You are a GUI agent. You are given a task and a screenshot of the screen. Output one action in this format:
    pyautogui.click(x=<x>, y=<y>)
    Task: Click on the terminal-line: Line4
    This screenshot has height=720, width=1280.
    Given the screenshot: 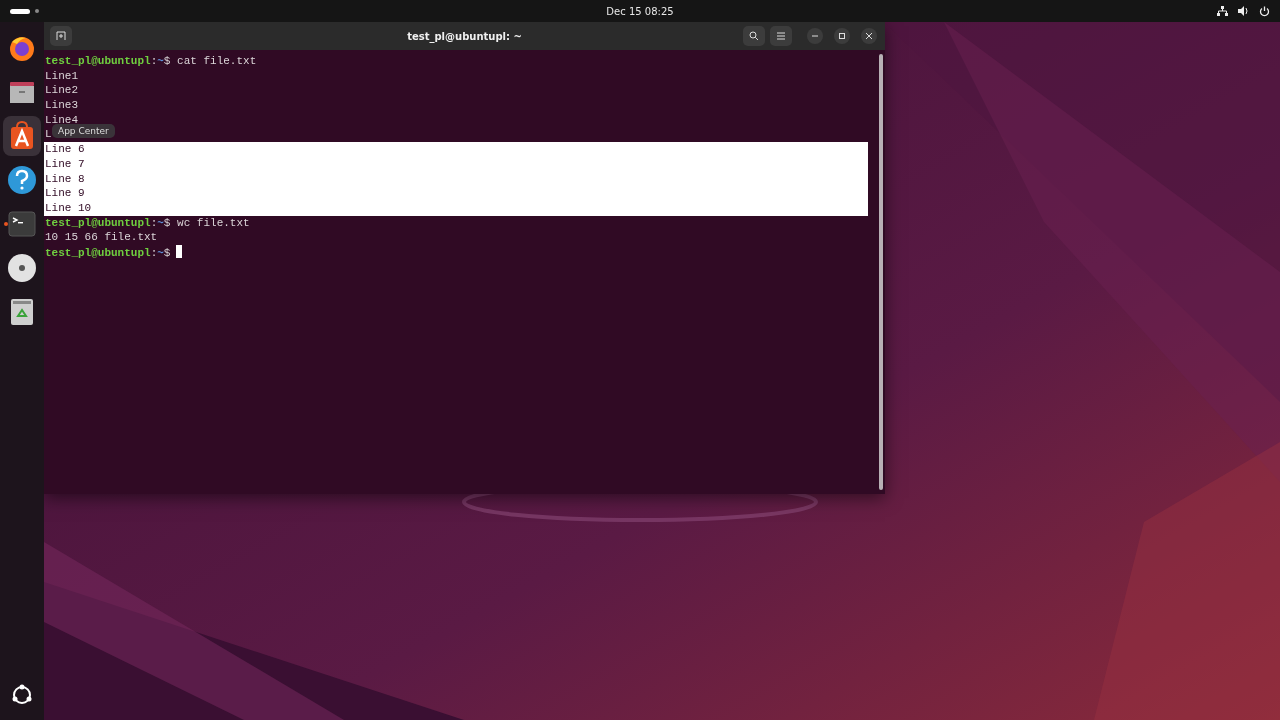 What is the action you would take?
    pyautogui.click(x=61, y=119)
    